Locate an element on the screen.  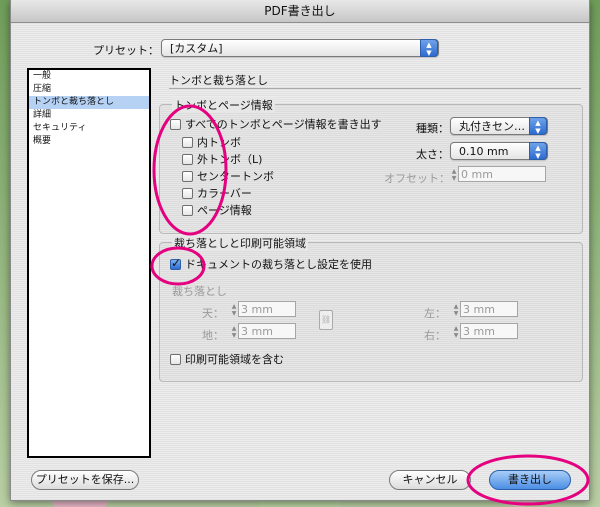
bleed-marks-checkbox: 外トンボ（L) is located at coordinates (222, 160).